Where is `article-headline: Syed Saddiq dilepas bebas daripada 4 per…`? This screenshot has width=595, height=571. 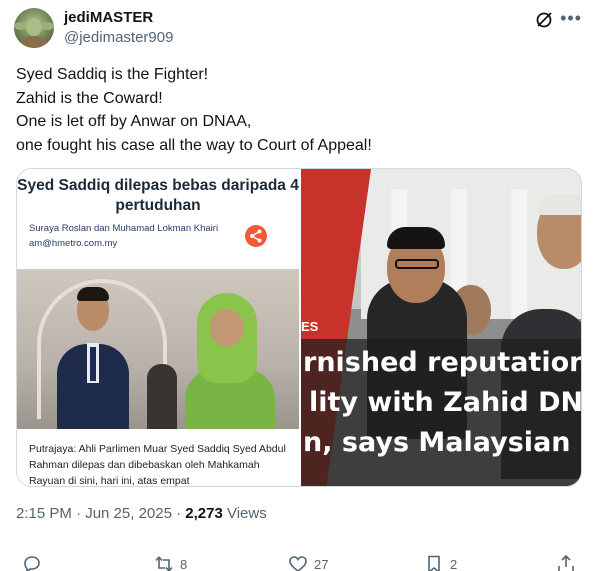
article-headline: Syed Saddiq dilepas bebas daripada 4 per… is located at coordinates (158, 195).